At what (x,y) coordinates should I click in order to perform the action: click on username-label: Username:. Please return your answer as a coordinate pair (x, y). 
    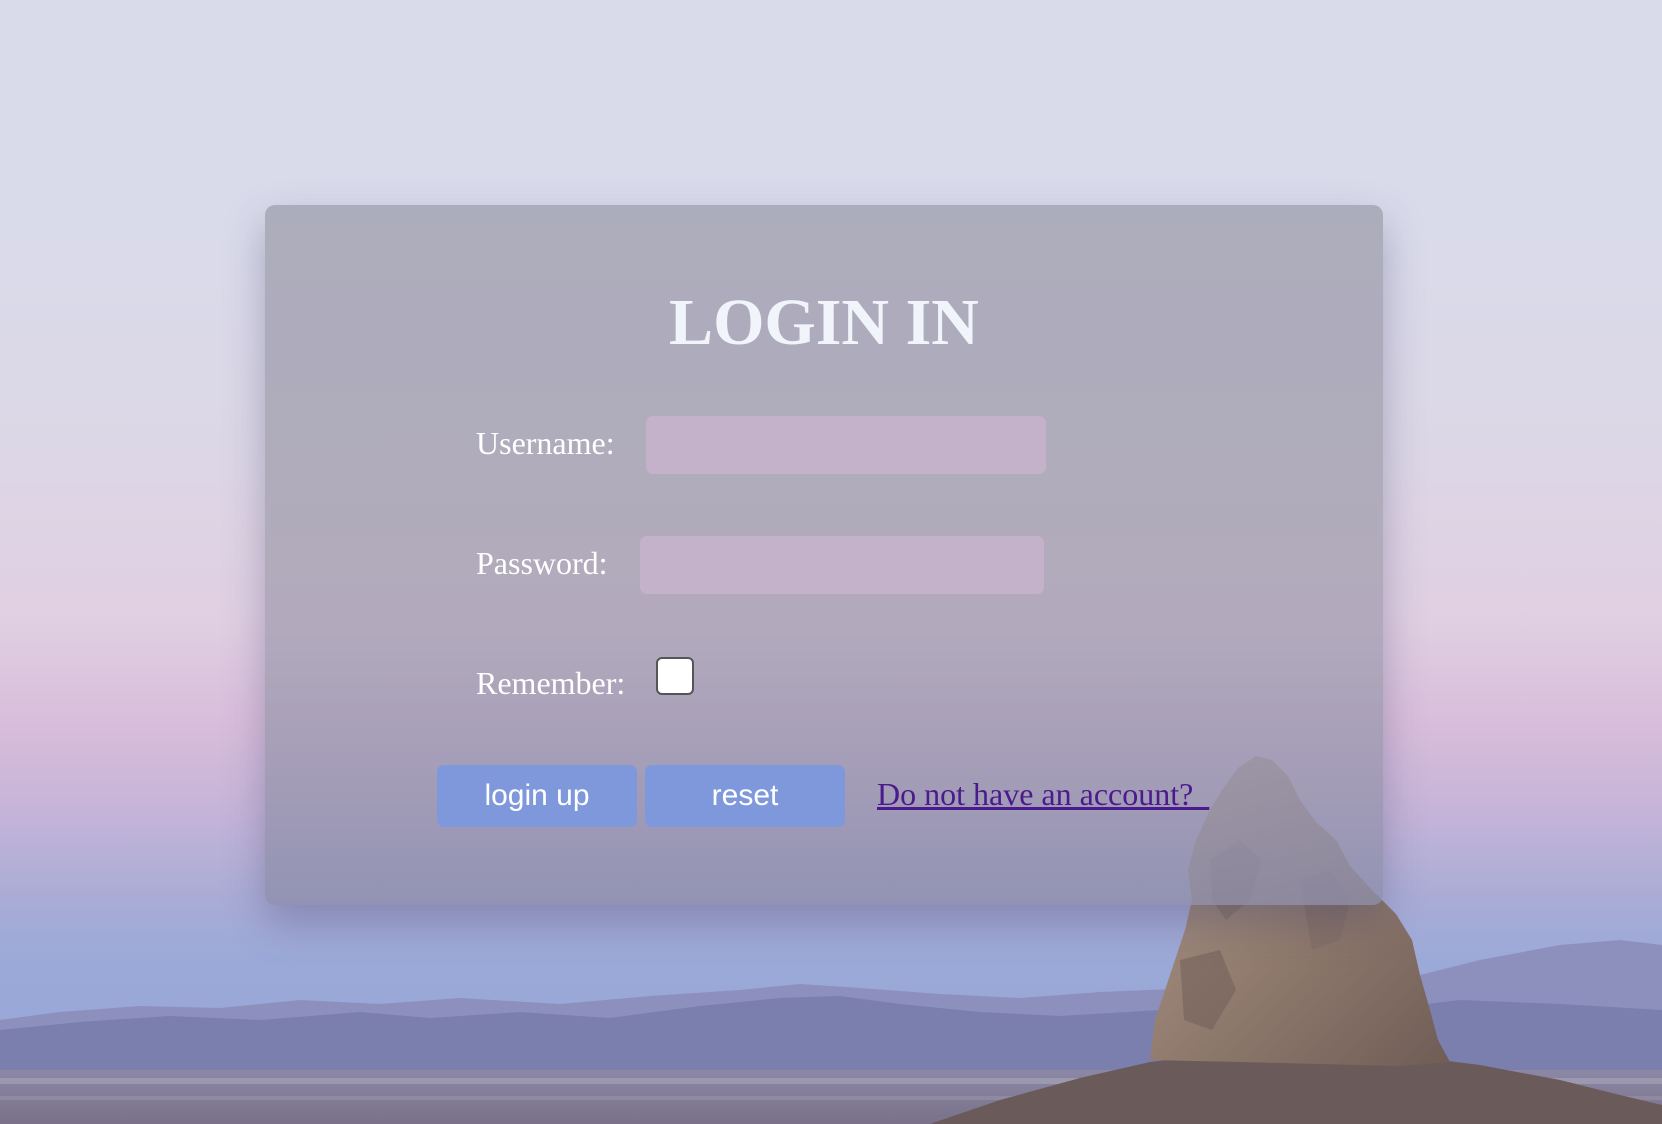
    Looking at the image, I should click on (545, 443).